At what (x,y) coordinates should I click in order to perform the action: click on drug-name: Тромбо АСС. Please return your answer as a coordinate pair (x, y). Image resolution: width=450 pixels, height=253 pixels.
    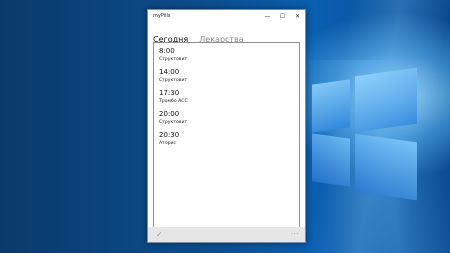
    Looking at the image, I should click on (173, 101).